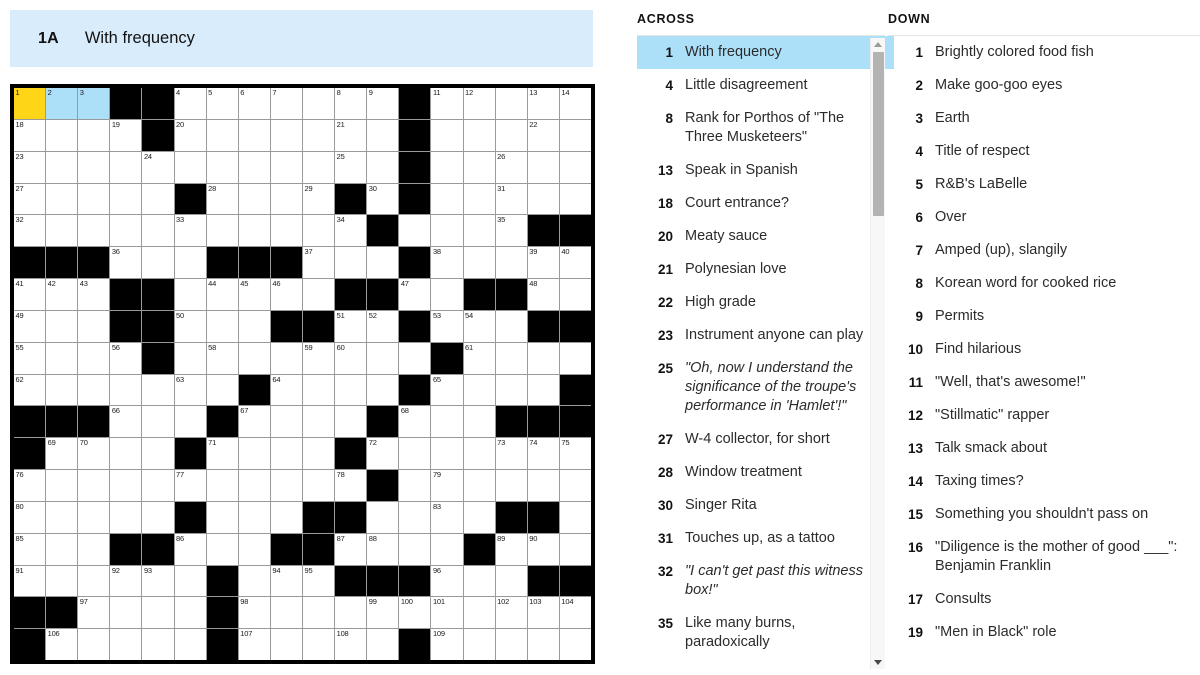 Image resolution: width=1200 pixels, height=675 pixels. I want to click on down-clue-13: 13 Talk smack about, so click(1042, 448).